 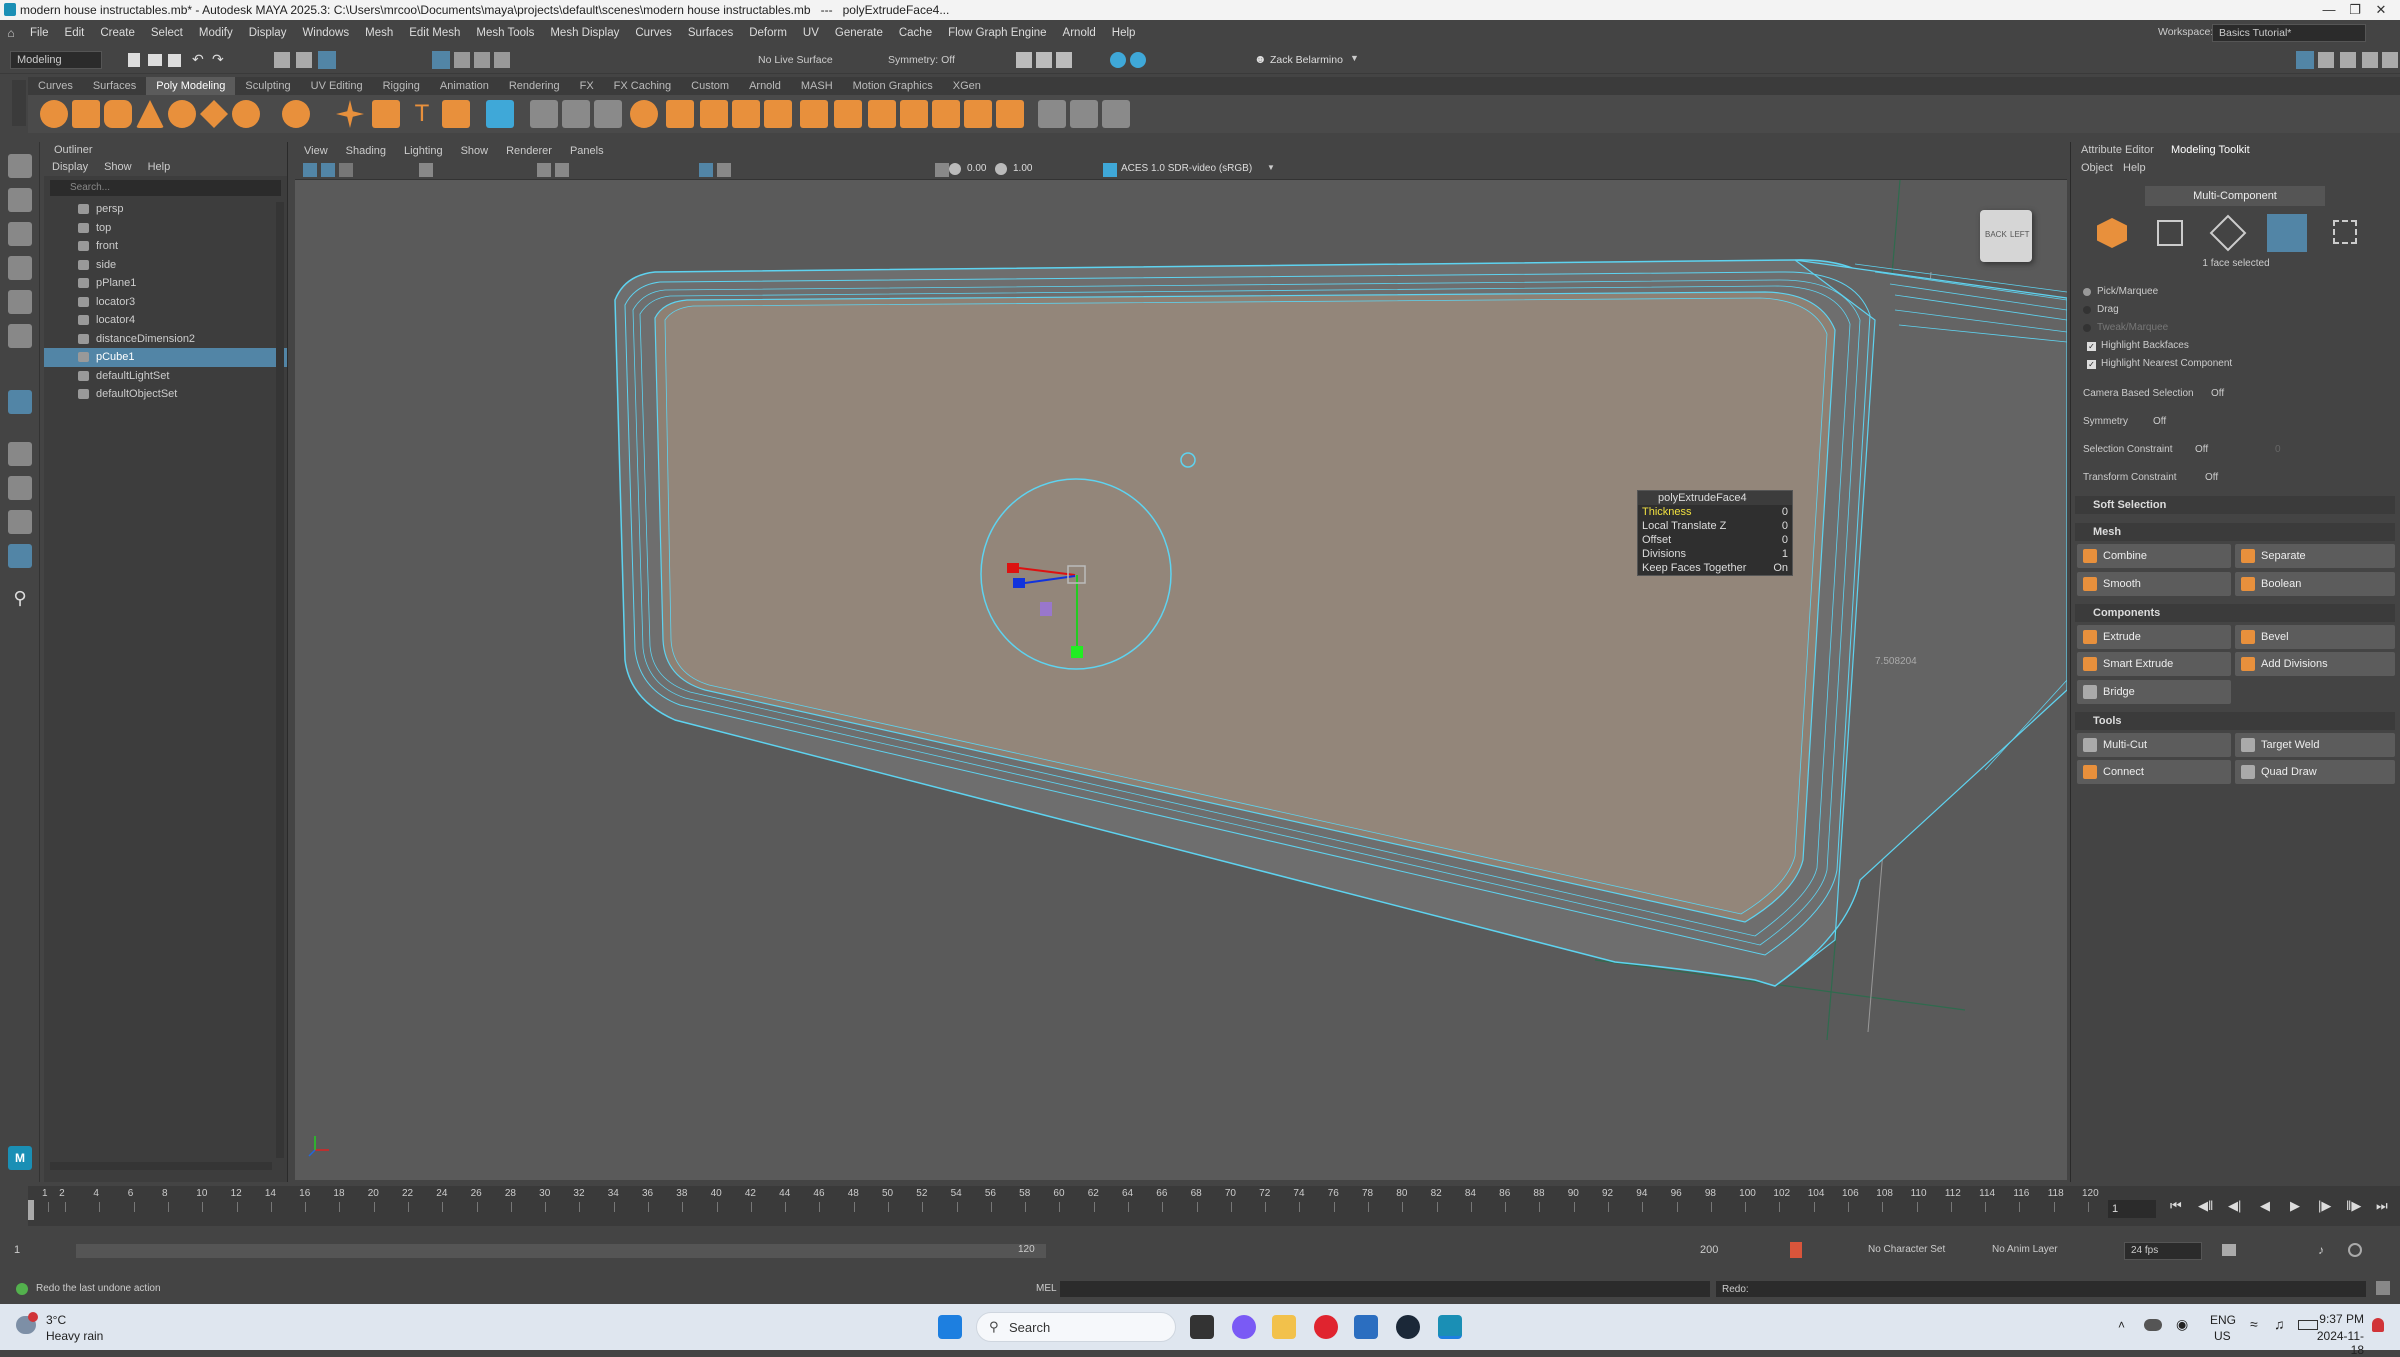 What do you see at coordinates (1116, 114) in the screenshot?
I see `offset-edge-loop-icon` at bounding box center [1116, 114].